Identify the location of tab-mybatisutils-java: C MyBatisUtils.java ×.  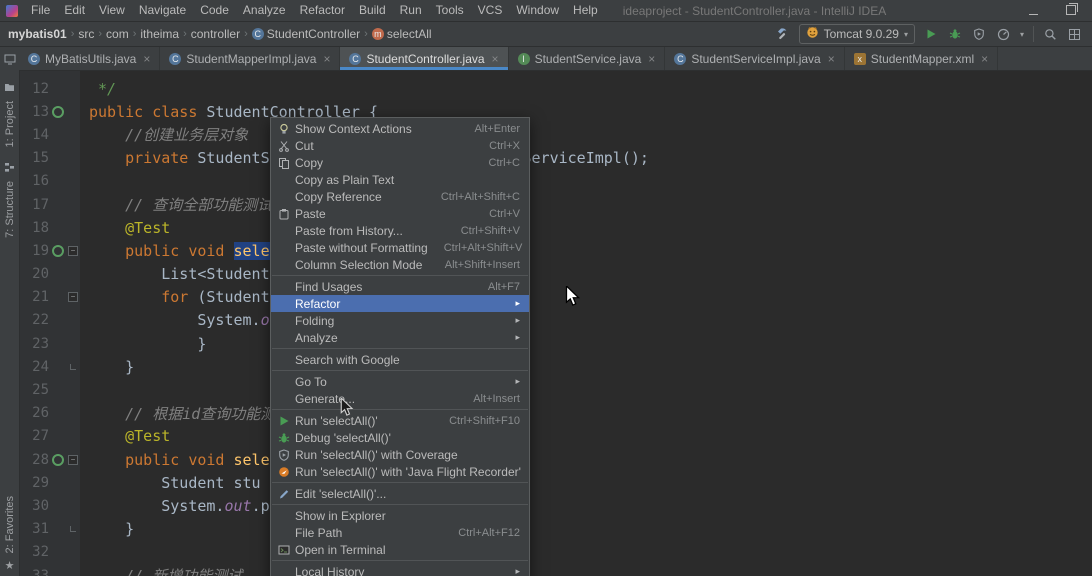
(90, 58).